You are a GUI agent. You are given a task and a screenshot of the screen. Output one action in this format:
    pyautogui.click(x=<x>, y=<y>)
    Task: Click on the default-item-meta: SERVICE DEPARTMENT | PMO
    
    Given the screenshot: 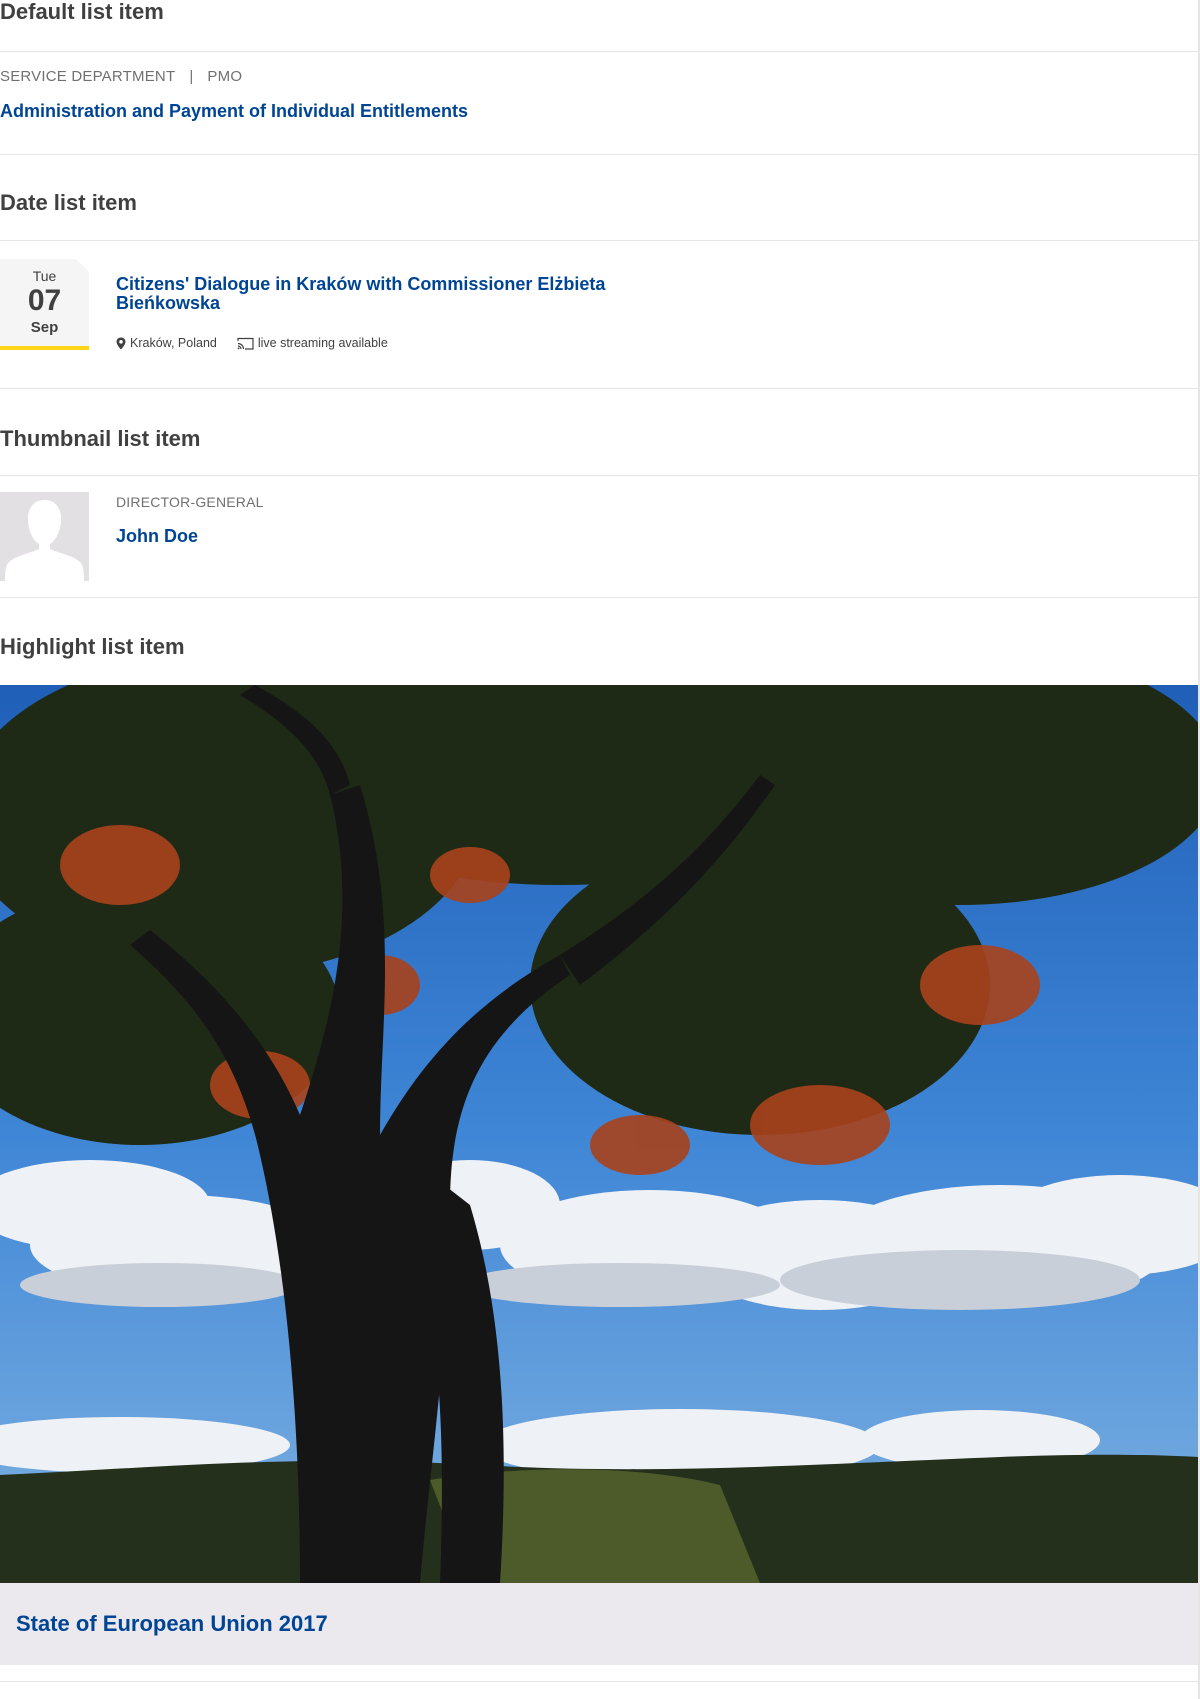 What is the action you would take?
    pyautogui.click(x=121, y=76)
    